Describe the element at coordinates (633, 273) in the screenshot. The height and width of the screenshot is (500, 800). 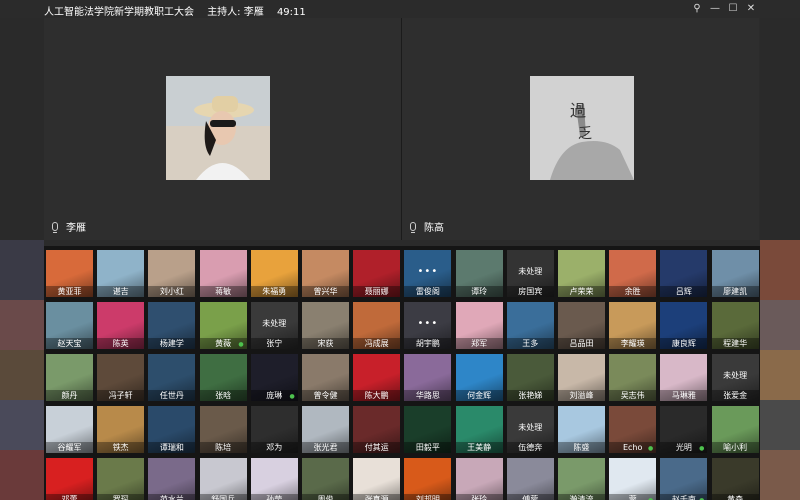
I see `participant-tile: 余胜` at that location.